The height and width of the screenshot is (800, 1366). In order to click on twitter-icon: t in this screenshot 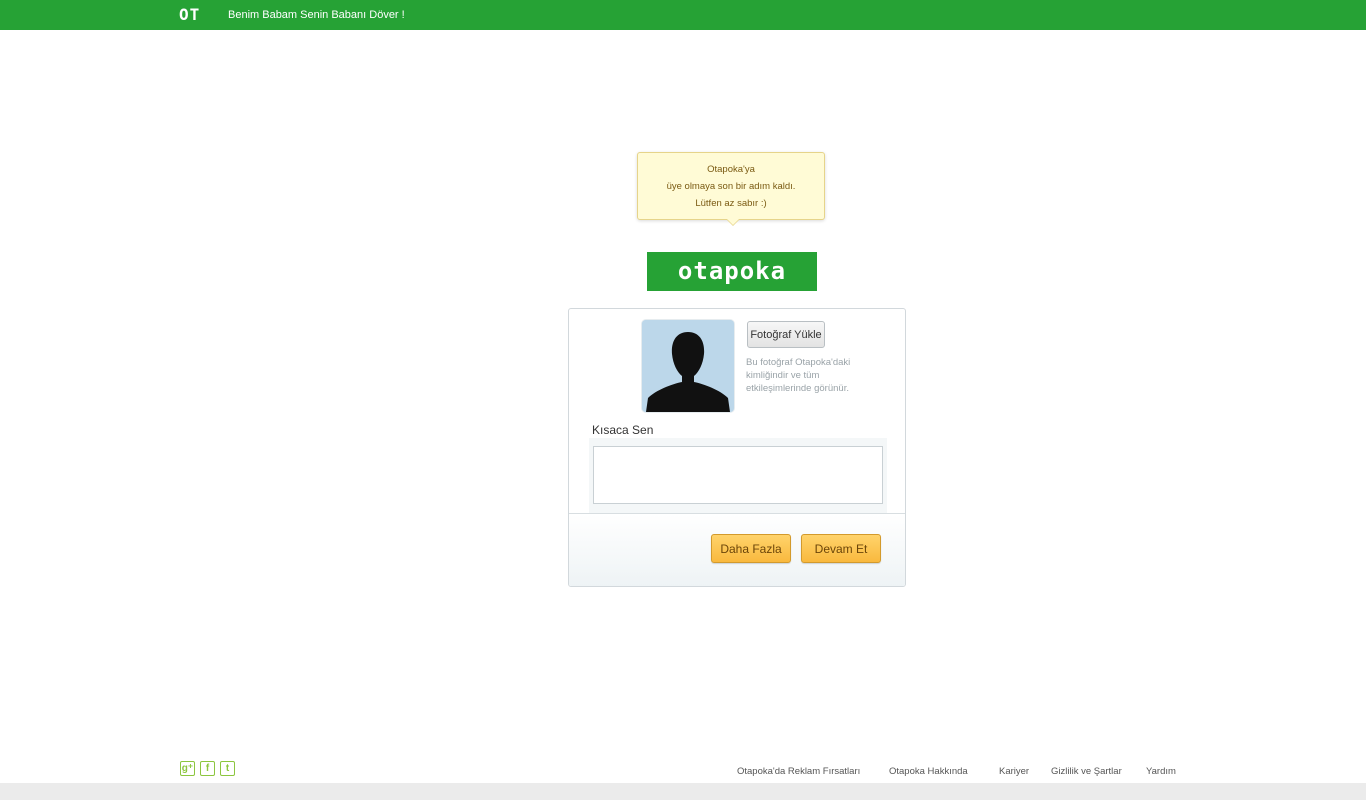, I will do `click(227, 768)`.